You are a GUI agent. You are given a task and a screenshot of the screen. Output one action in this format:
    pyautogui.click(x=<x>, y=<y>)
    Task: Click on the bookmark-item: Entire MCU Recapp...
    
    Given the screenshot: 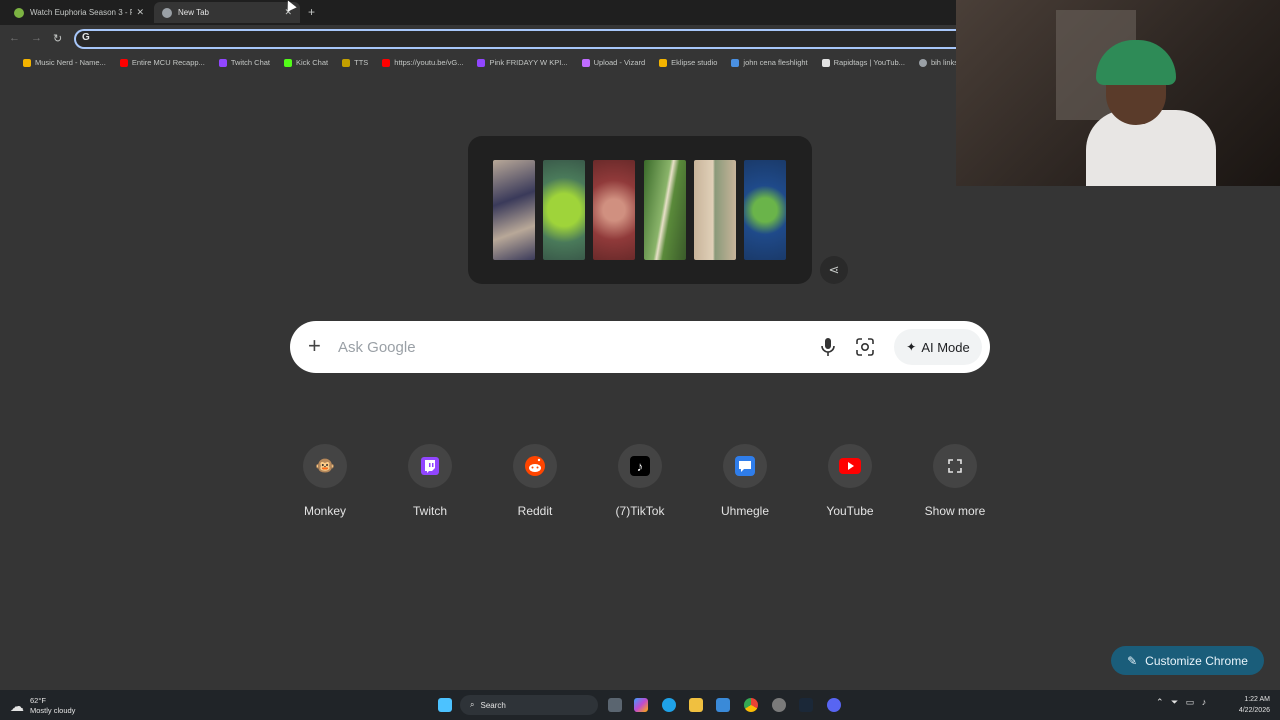 What is the action you would take?
    pyautogui.click(x=162, y=62)
    